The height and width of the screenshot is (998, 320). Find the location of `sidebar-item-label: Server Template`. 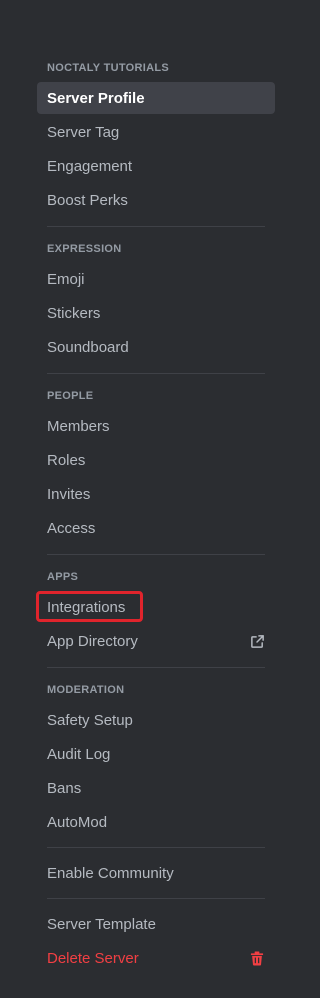

sidebar-item-label: Server Template is located at coordinates (101, 924).